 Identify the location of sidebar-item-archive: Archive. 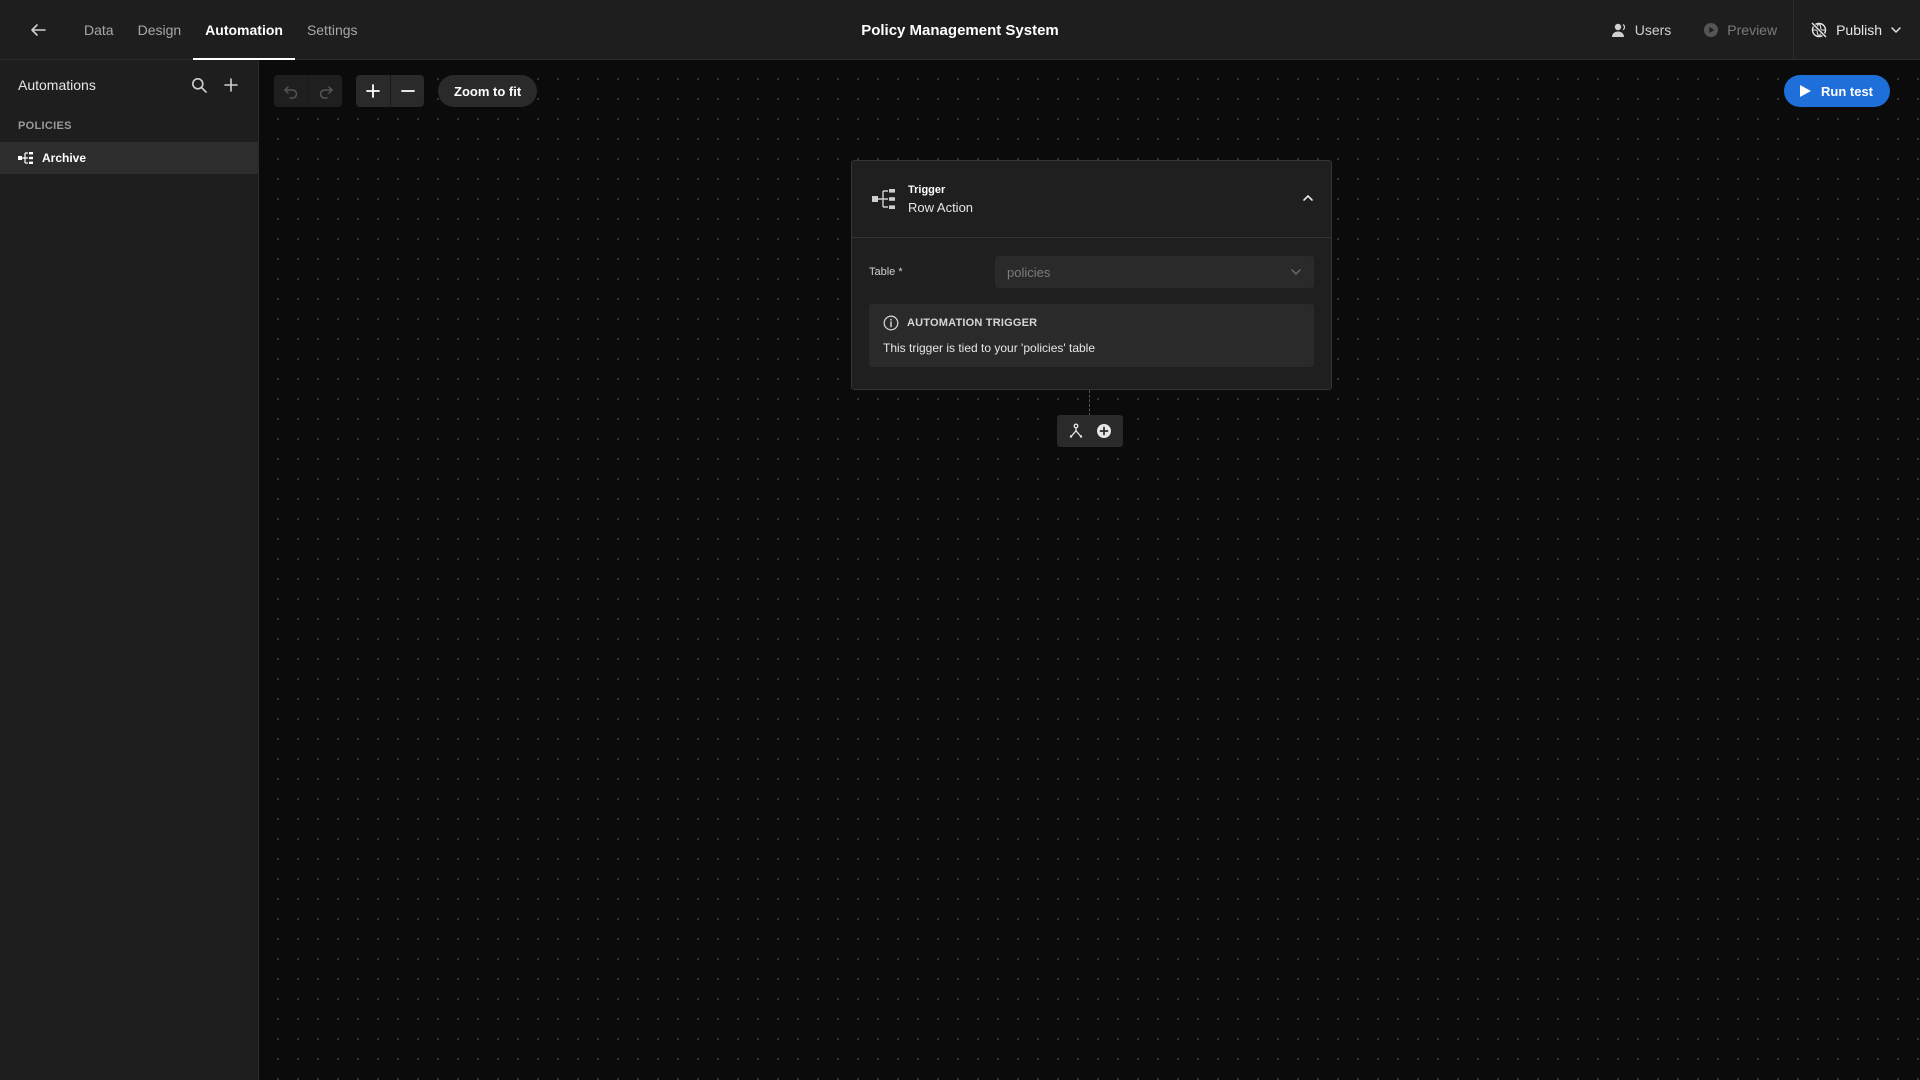
(129, 158).